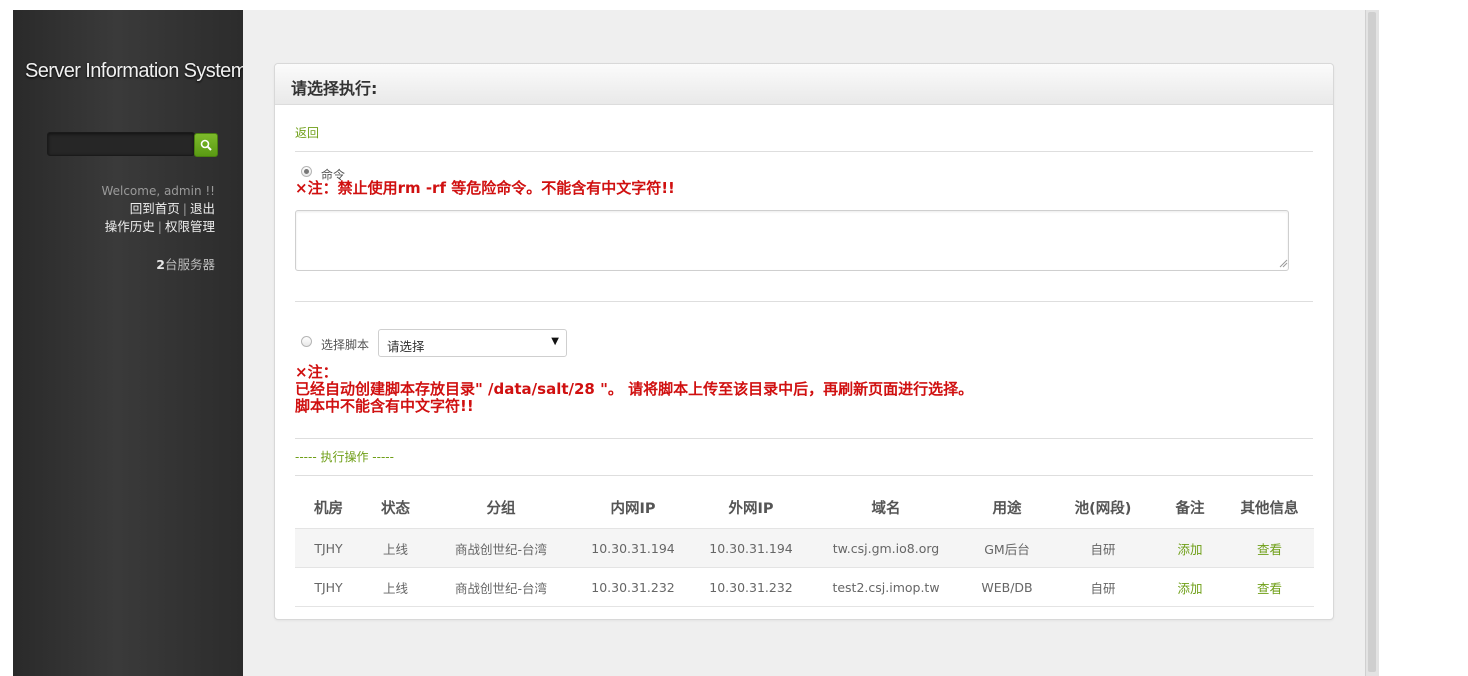  What do you see at coordinates (344, 457) in the screenshot?
I see `section-label: ----- 执行操作 -----` at bounding box center [344, 457].